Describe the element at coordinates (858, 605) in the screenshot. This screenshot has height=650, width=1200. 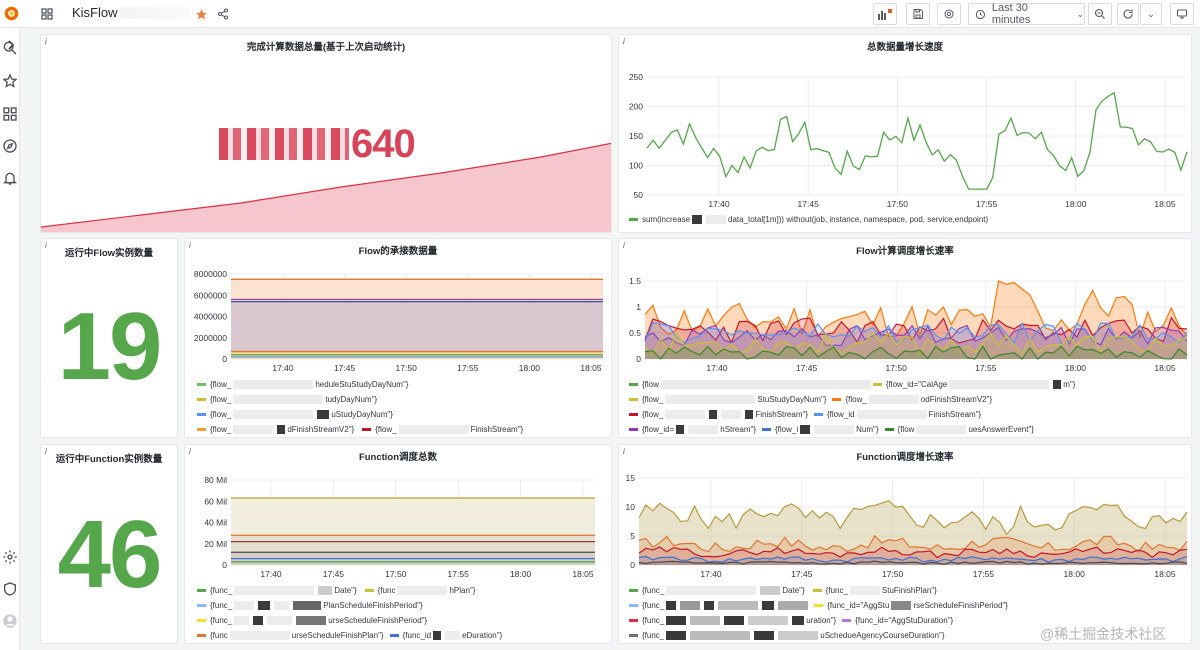
I see `legend-label: {func_id="AggStu` at that location.